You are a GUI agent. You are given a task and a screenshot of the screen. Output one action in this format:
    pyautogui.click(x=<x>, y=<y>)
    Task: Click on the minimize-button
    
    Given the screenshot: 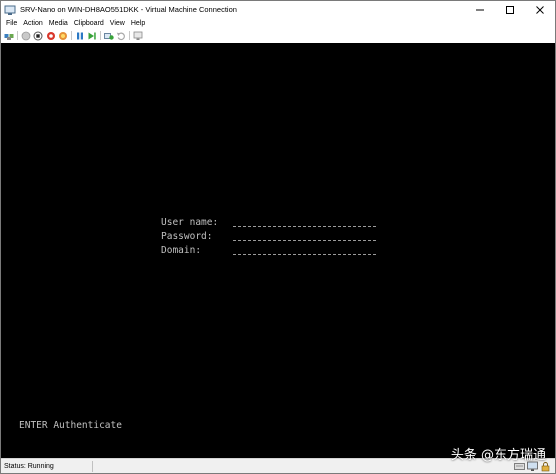 What is the action you would take?
    pyautogui.click(x=480, y=9)
    